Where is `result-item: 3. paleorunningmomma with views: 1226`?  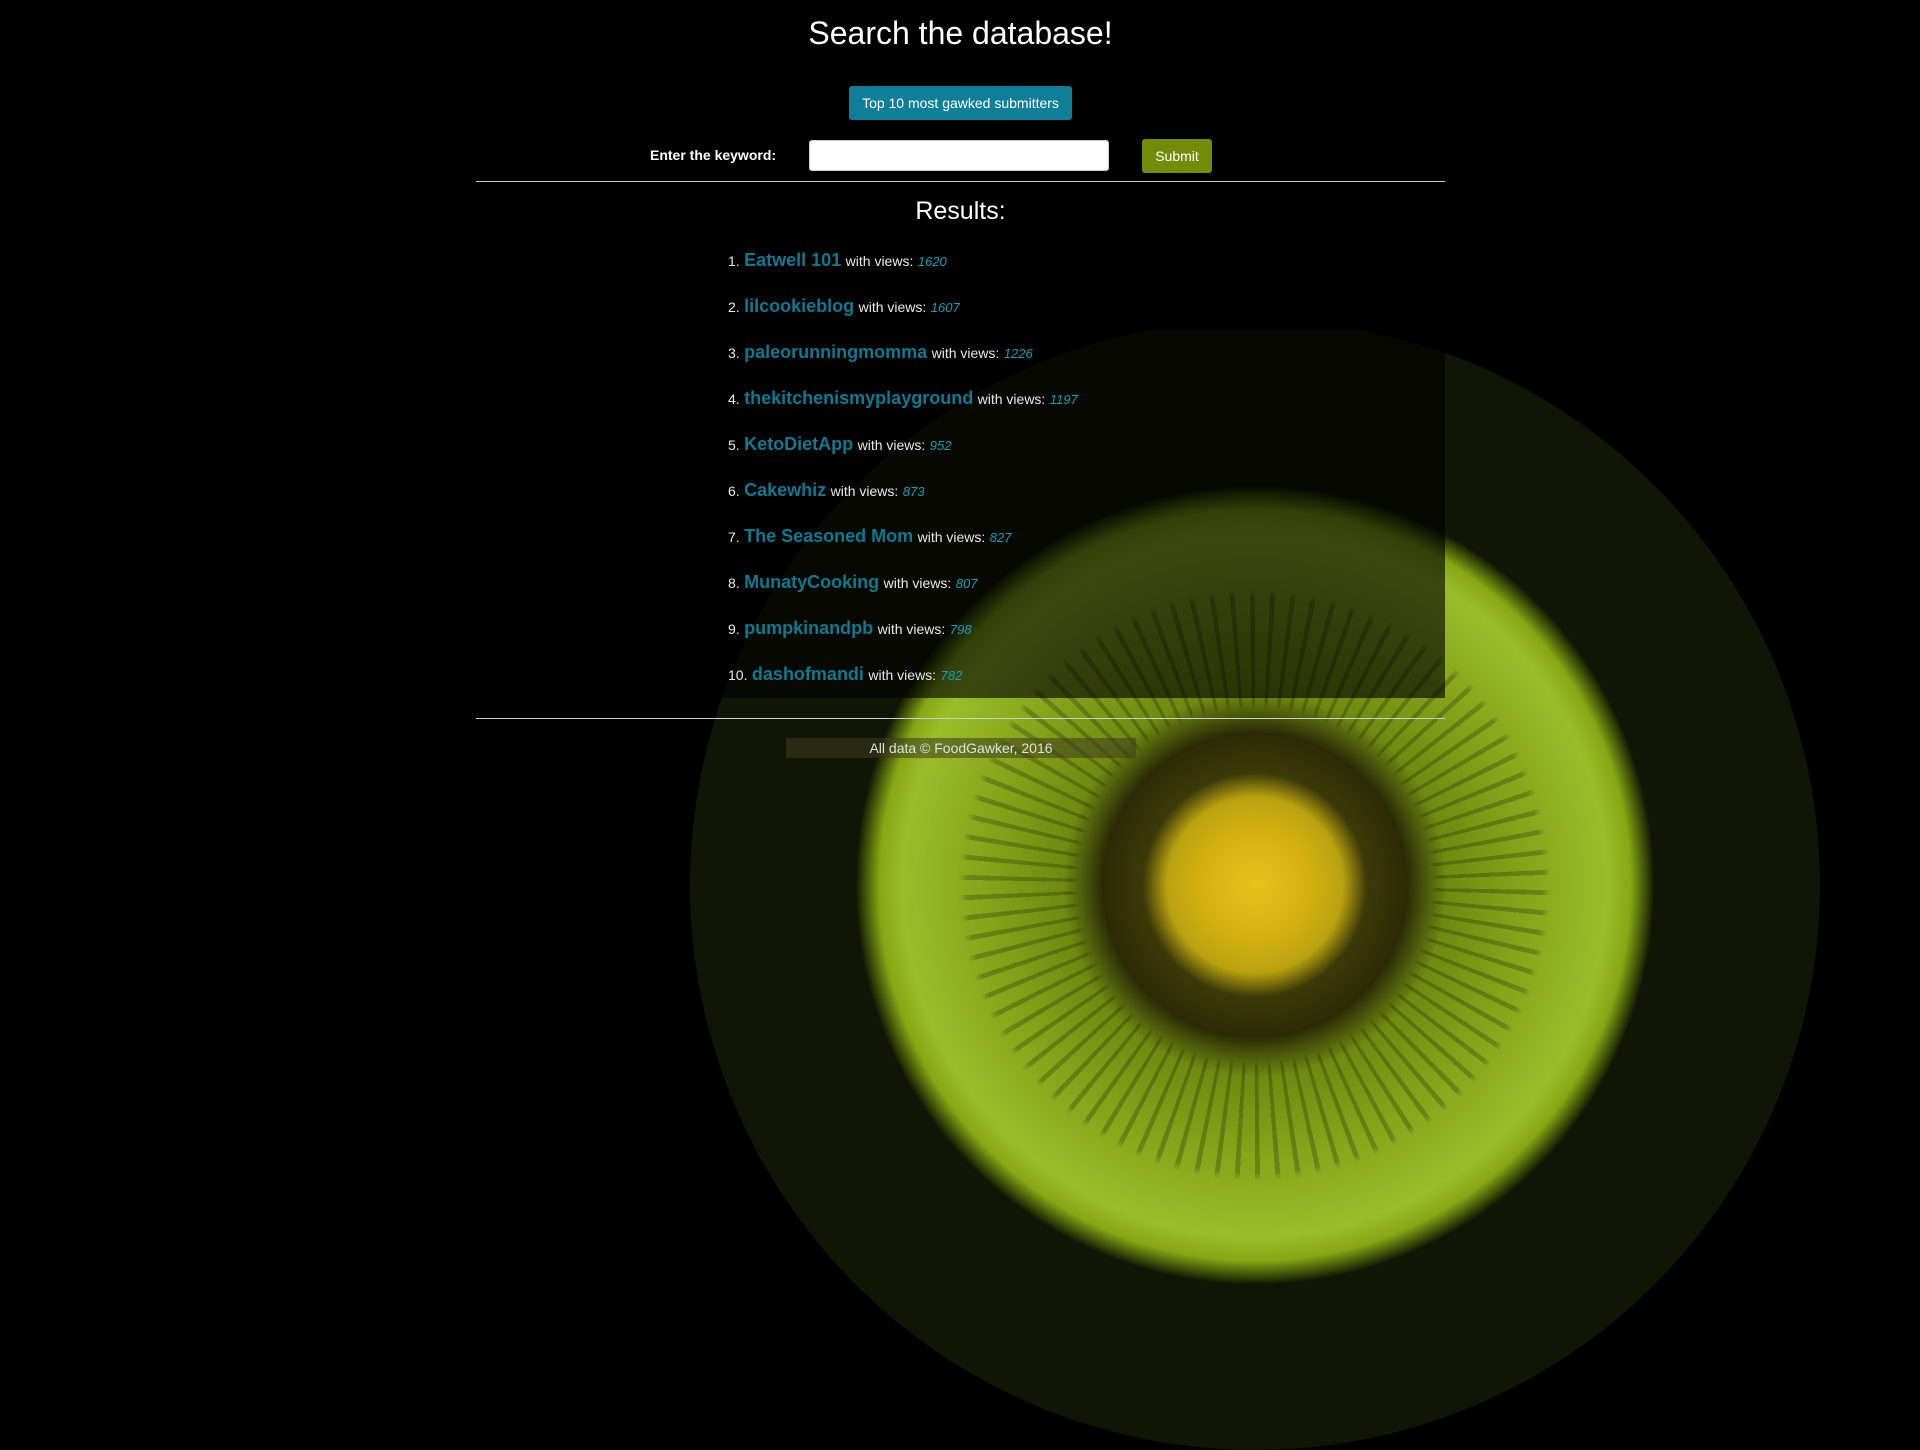
result-item: 3. paleorunningmomma with views: 1226 is located at coordinates (903, 359).